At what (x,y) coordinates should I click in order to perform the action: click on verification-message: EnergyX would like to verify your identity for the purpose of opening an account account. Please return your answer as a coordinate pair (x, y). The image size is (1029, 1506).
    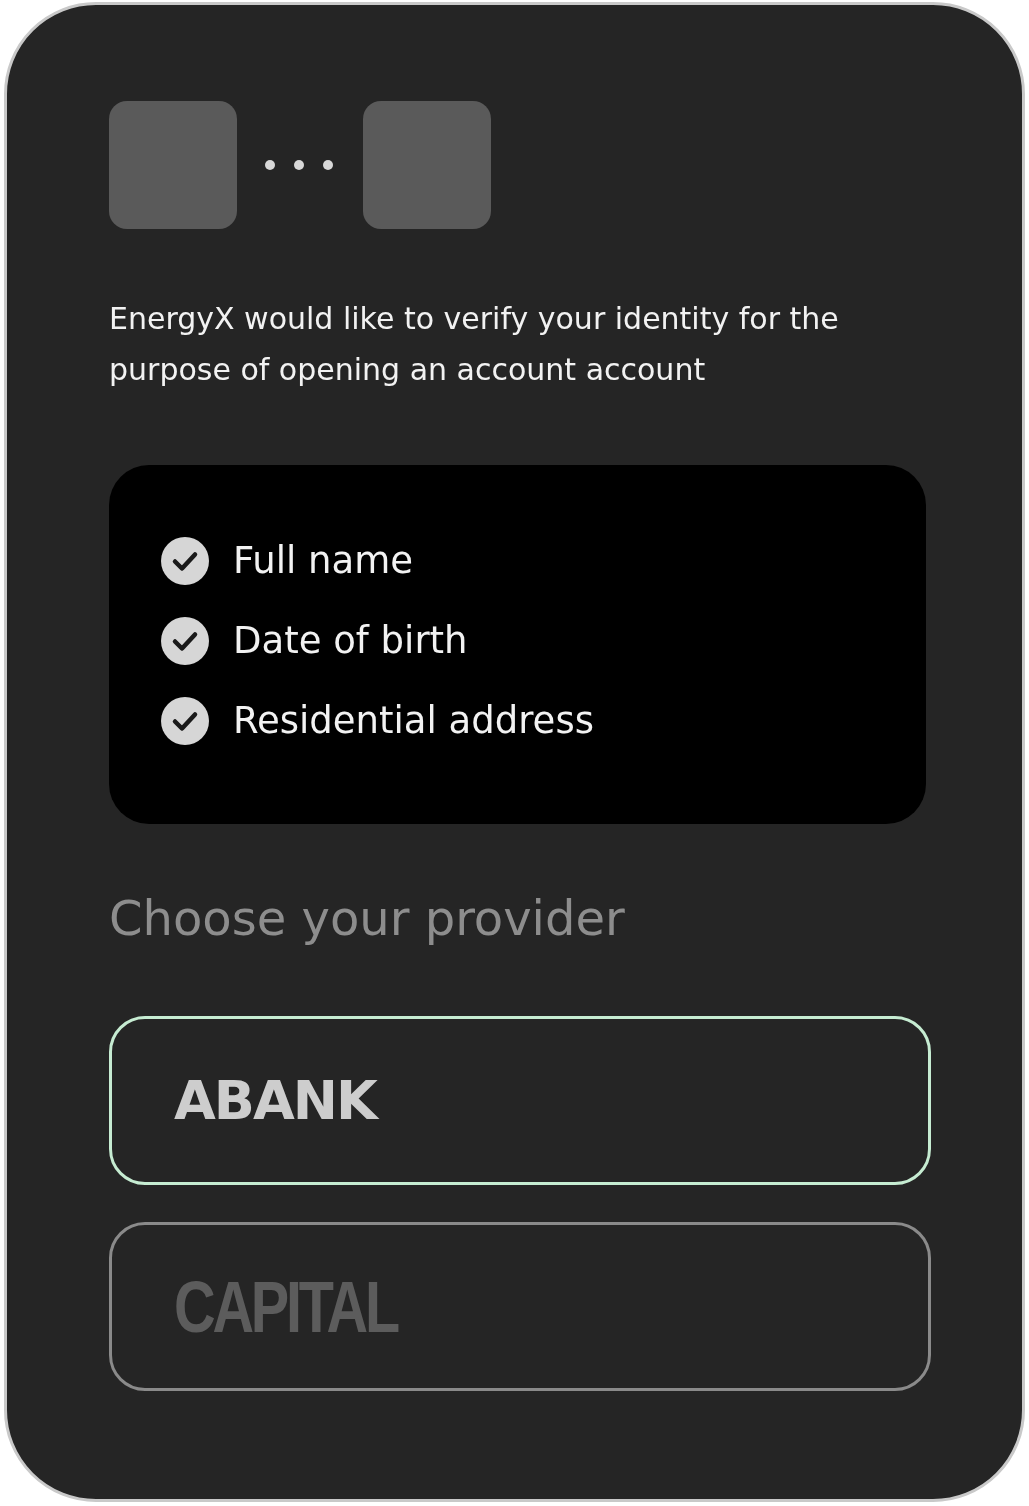
    Looking at the image, I should click on (474, 344).